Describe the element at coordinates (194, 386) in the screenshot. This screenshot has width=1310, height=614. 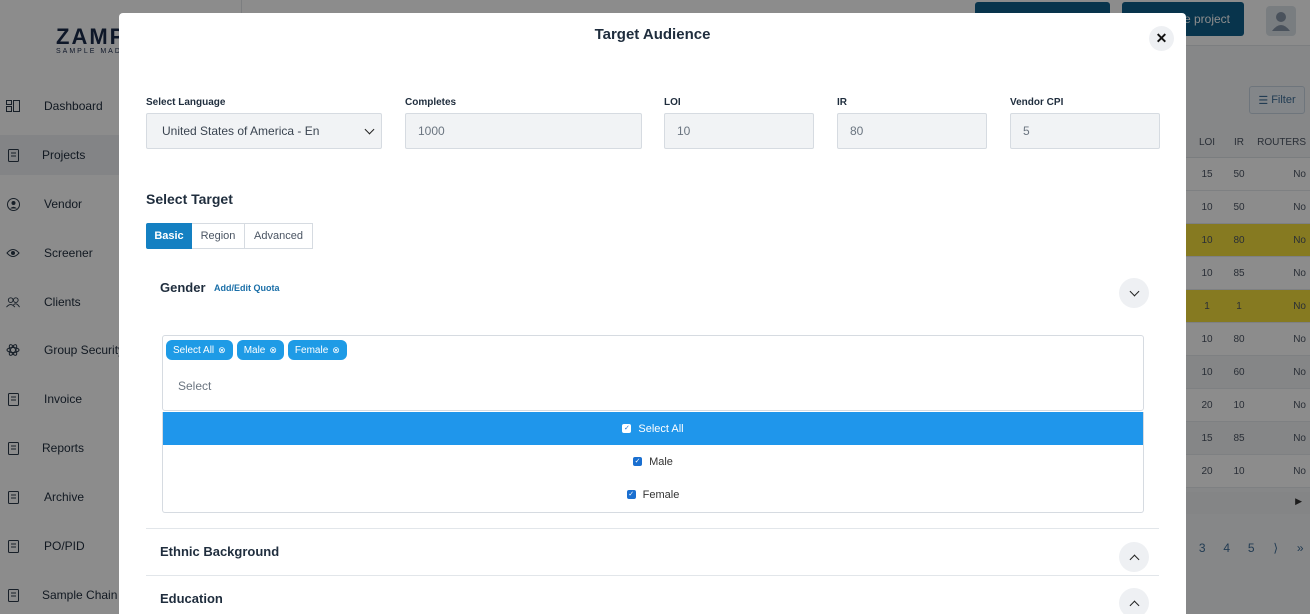
I see `gender-search-input: Select` at that location.